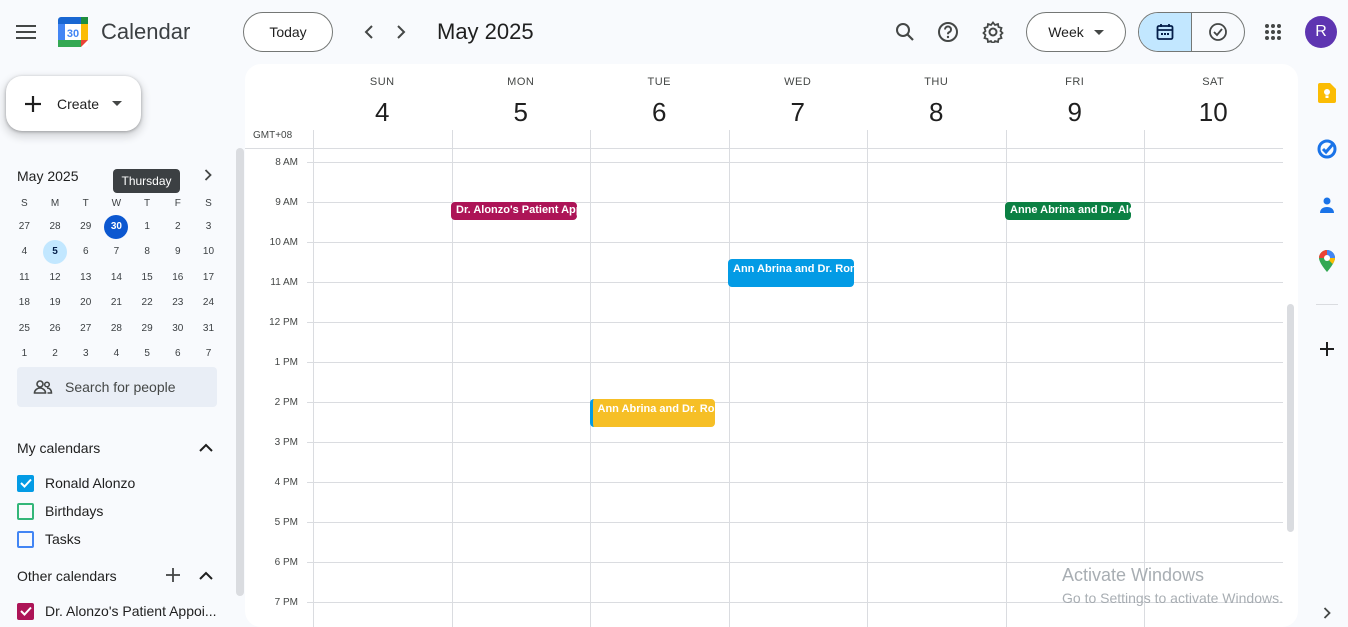 Image resolution: width=1348 pixels, height=627 pixels. What do you see at coordinates (1218, 32) in the screenshot?
I see `tasks-view-toggle-icon` at bounding box center [1218, 32].